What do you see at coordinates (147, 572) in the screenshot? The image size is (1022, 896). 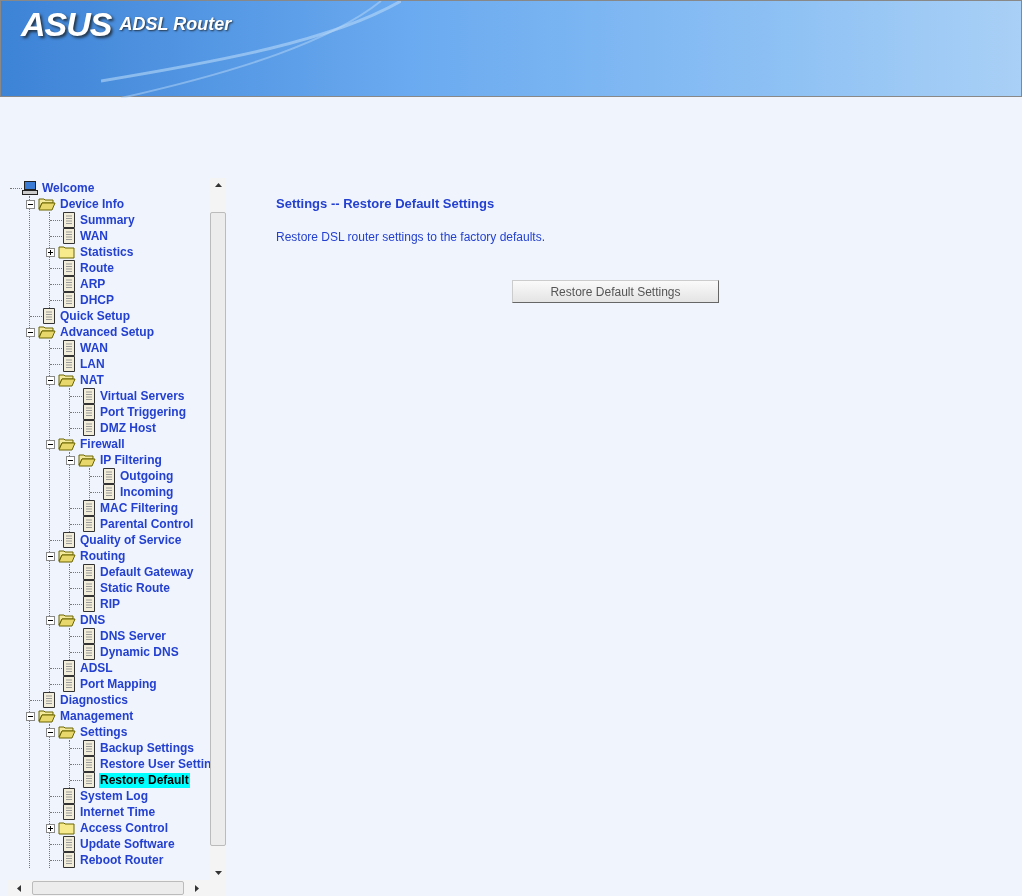 I see `tree-item: Default Gateway` at bounding box center [147, 572].